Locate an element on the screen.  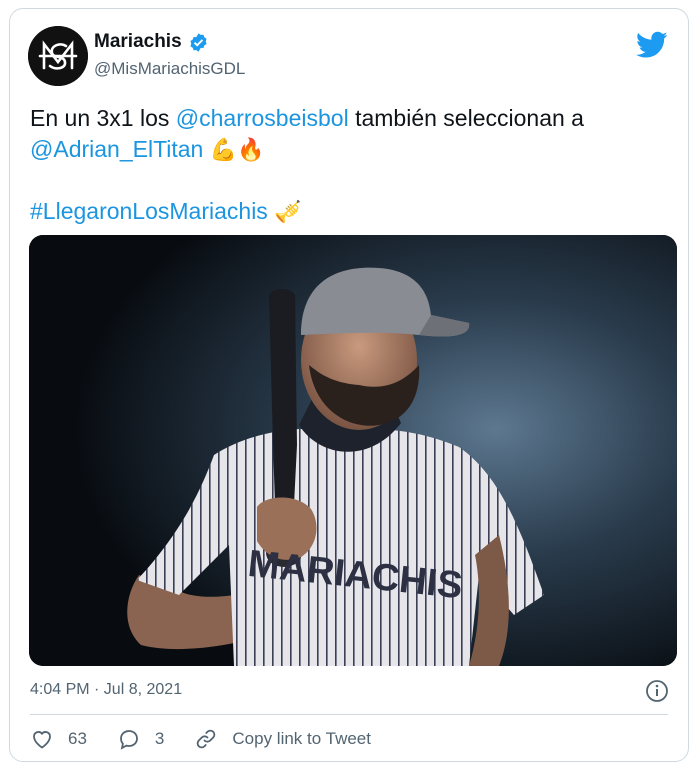
verified-badge-icon is located at coordinates (198, 42).